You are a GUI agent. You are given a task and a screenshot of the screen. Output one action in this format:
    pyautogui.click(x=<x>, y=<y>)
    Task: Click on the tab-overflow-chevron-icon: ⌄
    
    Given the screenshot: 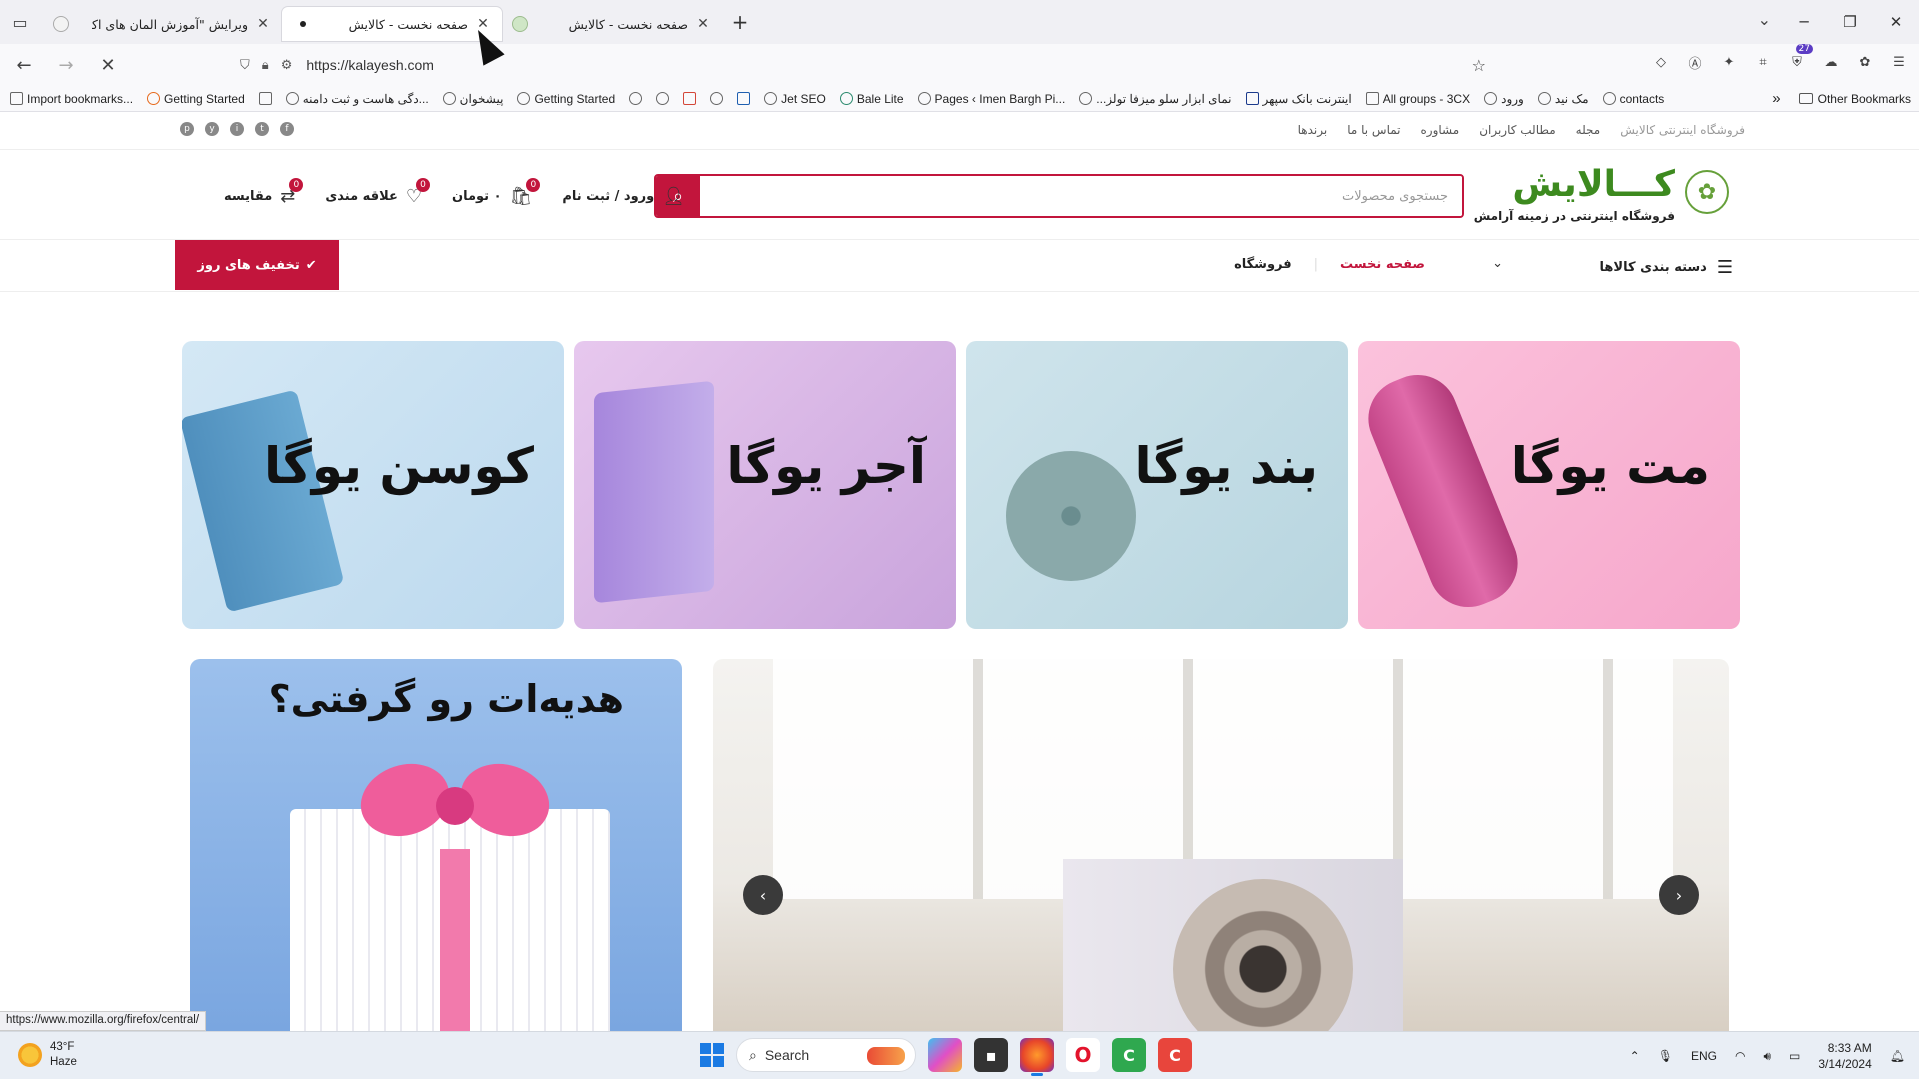 What is the action you would take?
    pyautogui.click(x=1764, y=19)
    